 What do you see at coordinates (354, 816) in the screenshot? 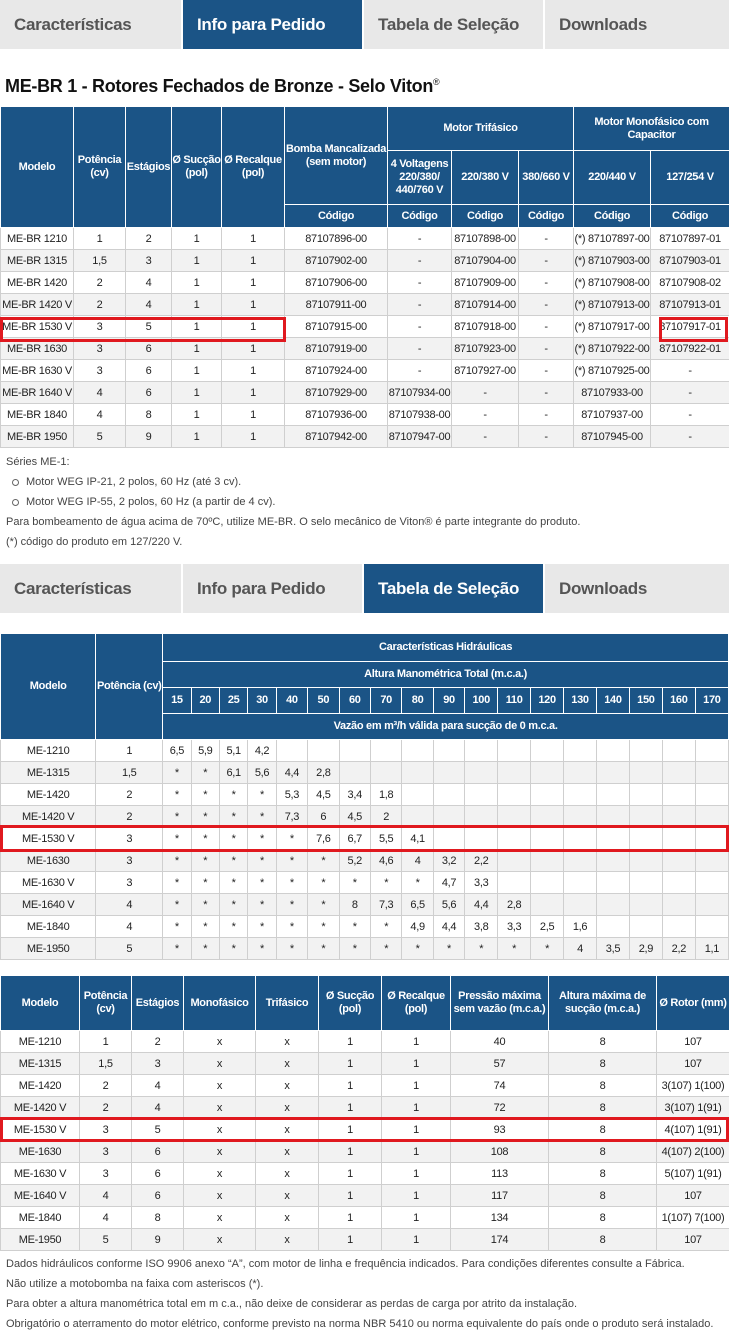
I see `table-cell: 4,5` at bounding box center [354, 816].